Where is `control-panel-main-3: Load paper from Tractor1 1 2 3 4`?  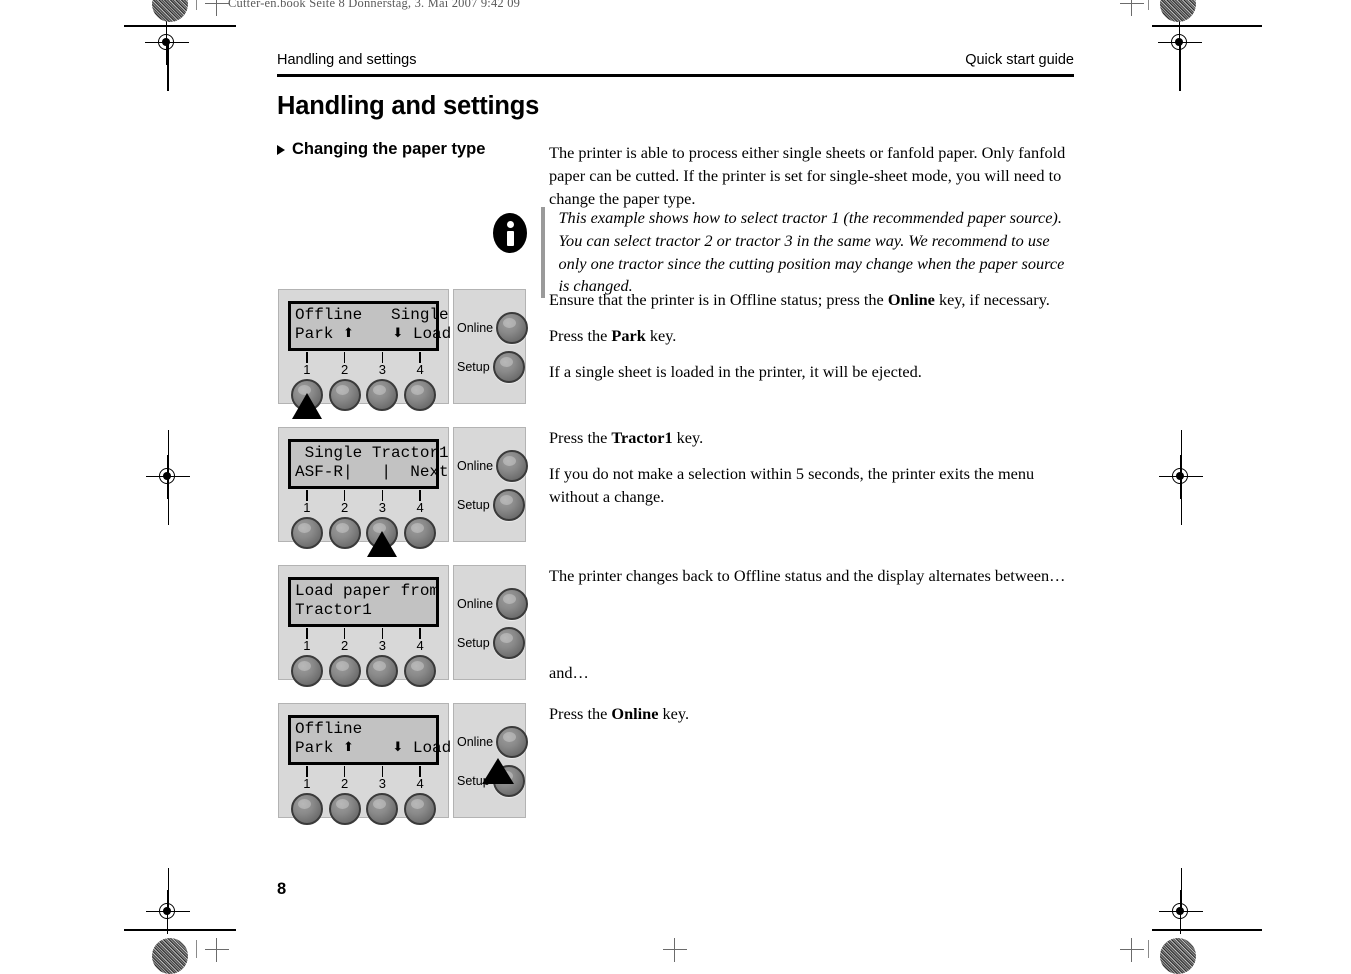
control-panel-main-3: Load paper from Tractor1 1 2 3 4 is located at coordinates (363, 626).